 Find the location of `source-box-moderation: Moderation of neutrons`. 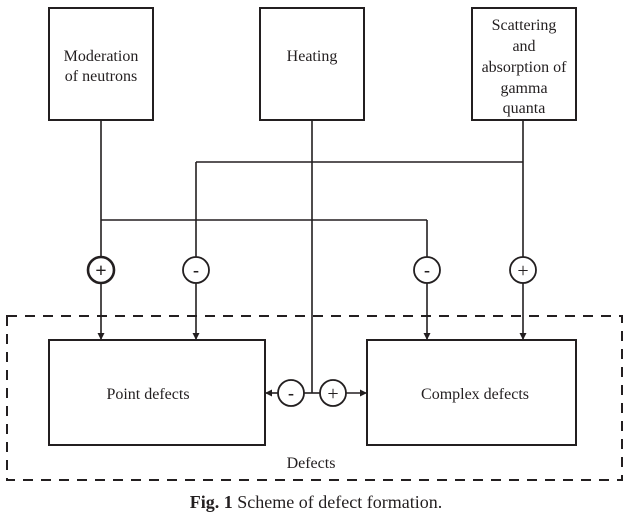

source-box-moderation: Moderation of neutrons is located at coordinates (101, 64).